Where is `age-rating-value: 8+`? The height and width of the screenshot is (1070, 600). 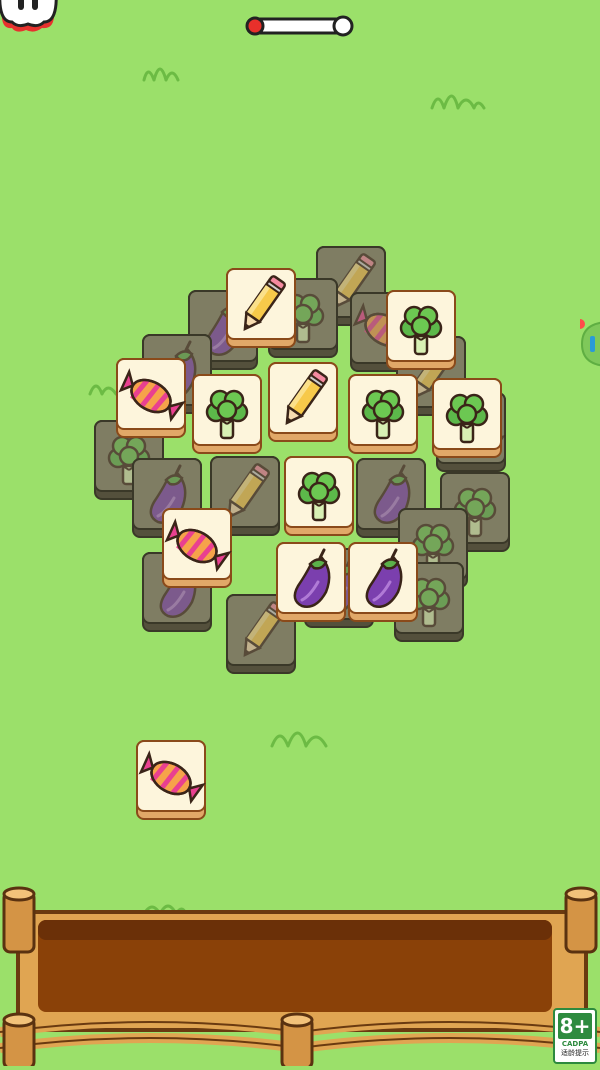
age-rating-value: 8+ is located at coordinates (575, 1026).